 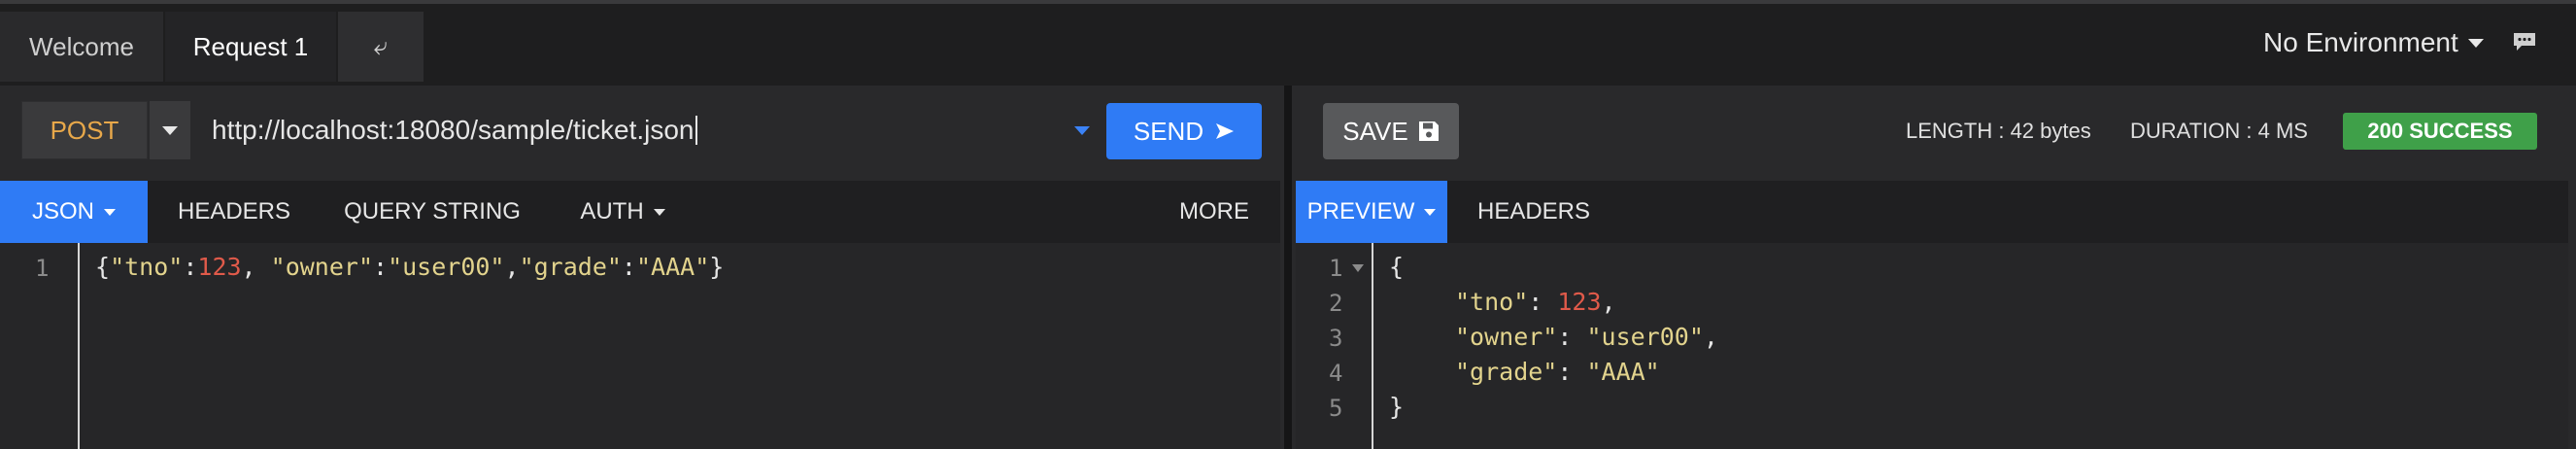 I want to click on line-number: 4, so click(x=1336, y=373).